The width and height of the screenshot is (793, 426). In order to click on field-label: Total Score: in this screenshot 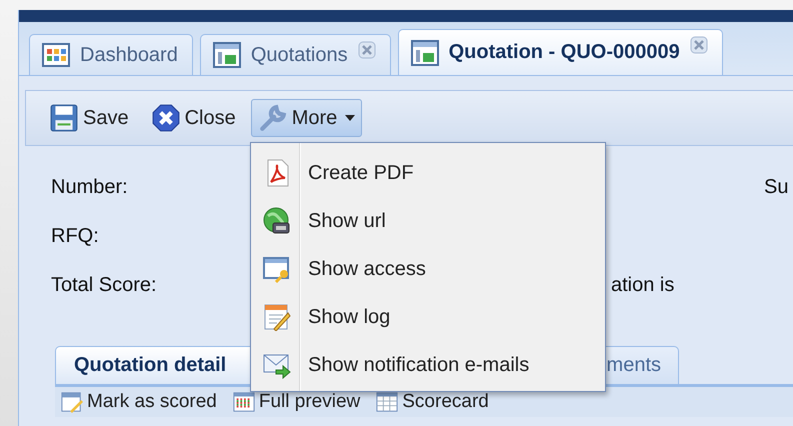, I will do `click(104, 285)`.